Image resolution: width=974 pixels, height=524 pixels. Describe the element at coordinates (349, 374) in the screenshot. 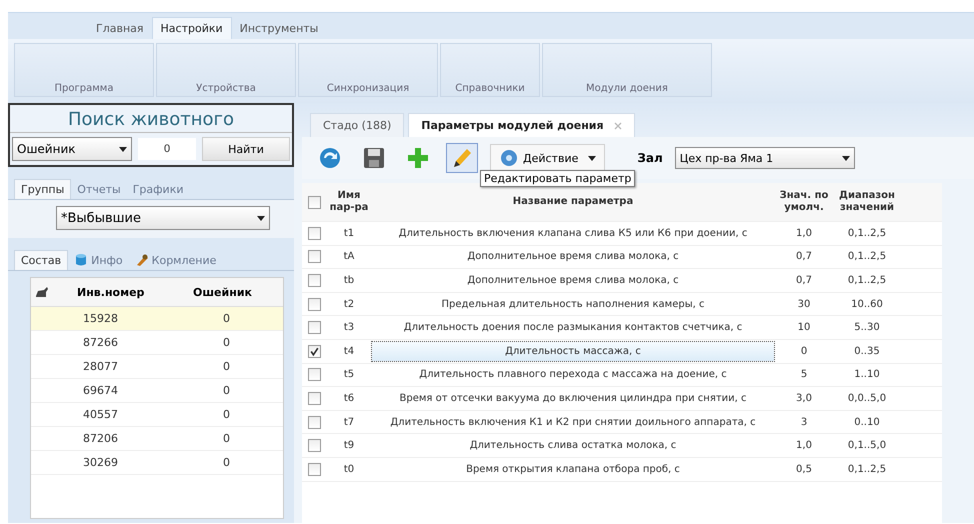

I see `table-cell-text: t5` at that location.